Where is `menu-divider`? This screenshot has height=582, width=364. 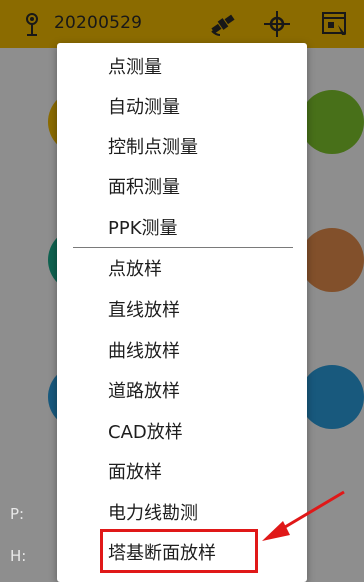 menu-divider is located at coordinates (183, 247).